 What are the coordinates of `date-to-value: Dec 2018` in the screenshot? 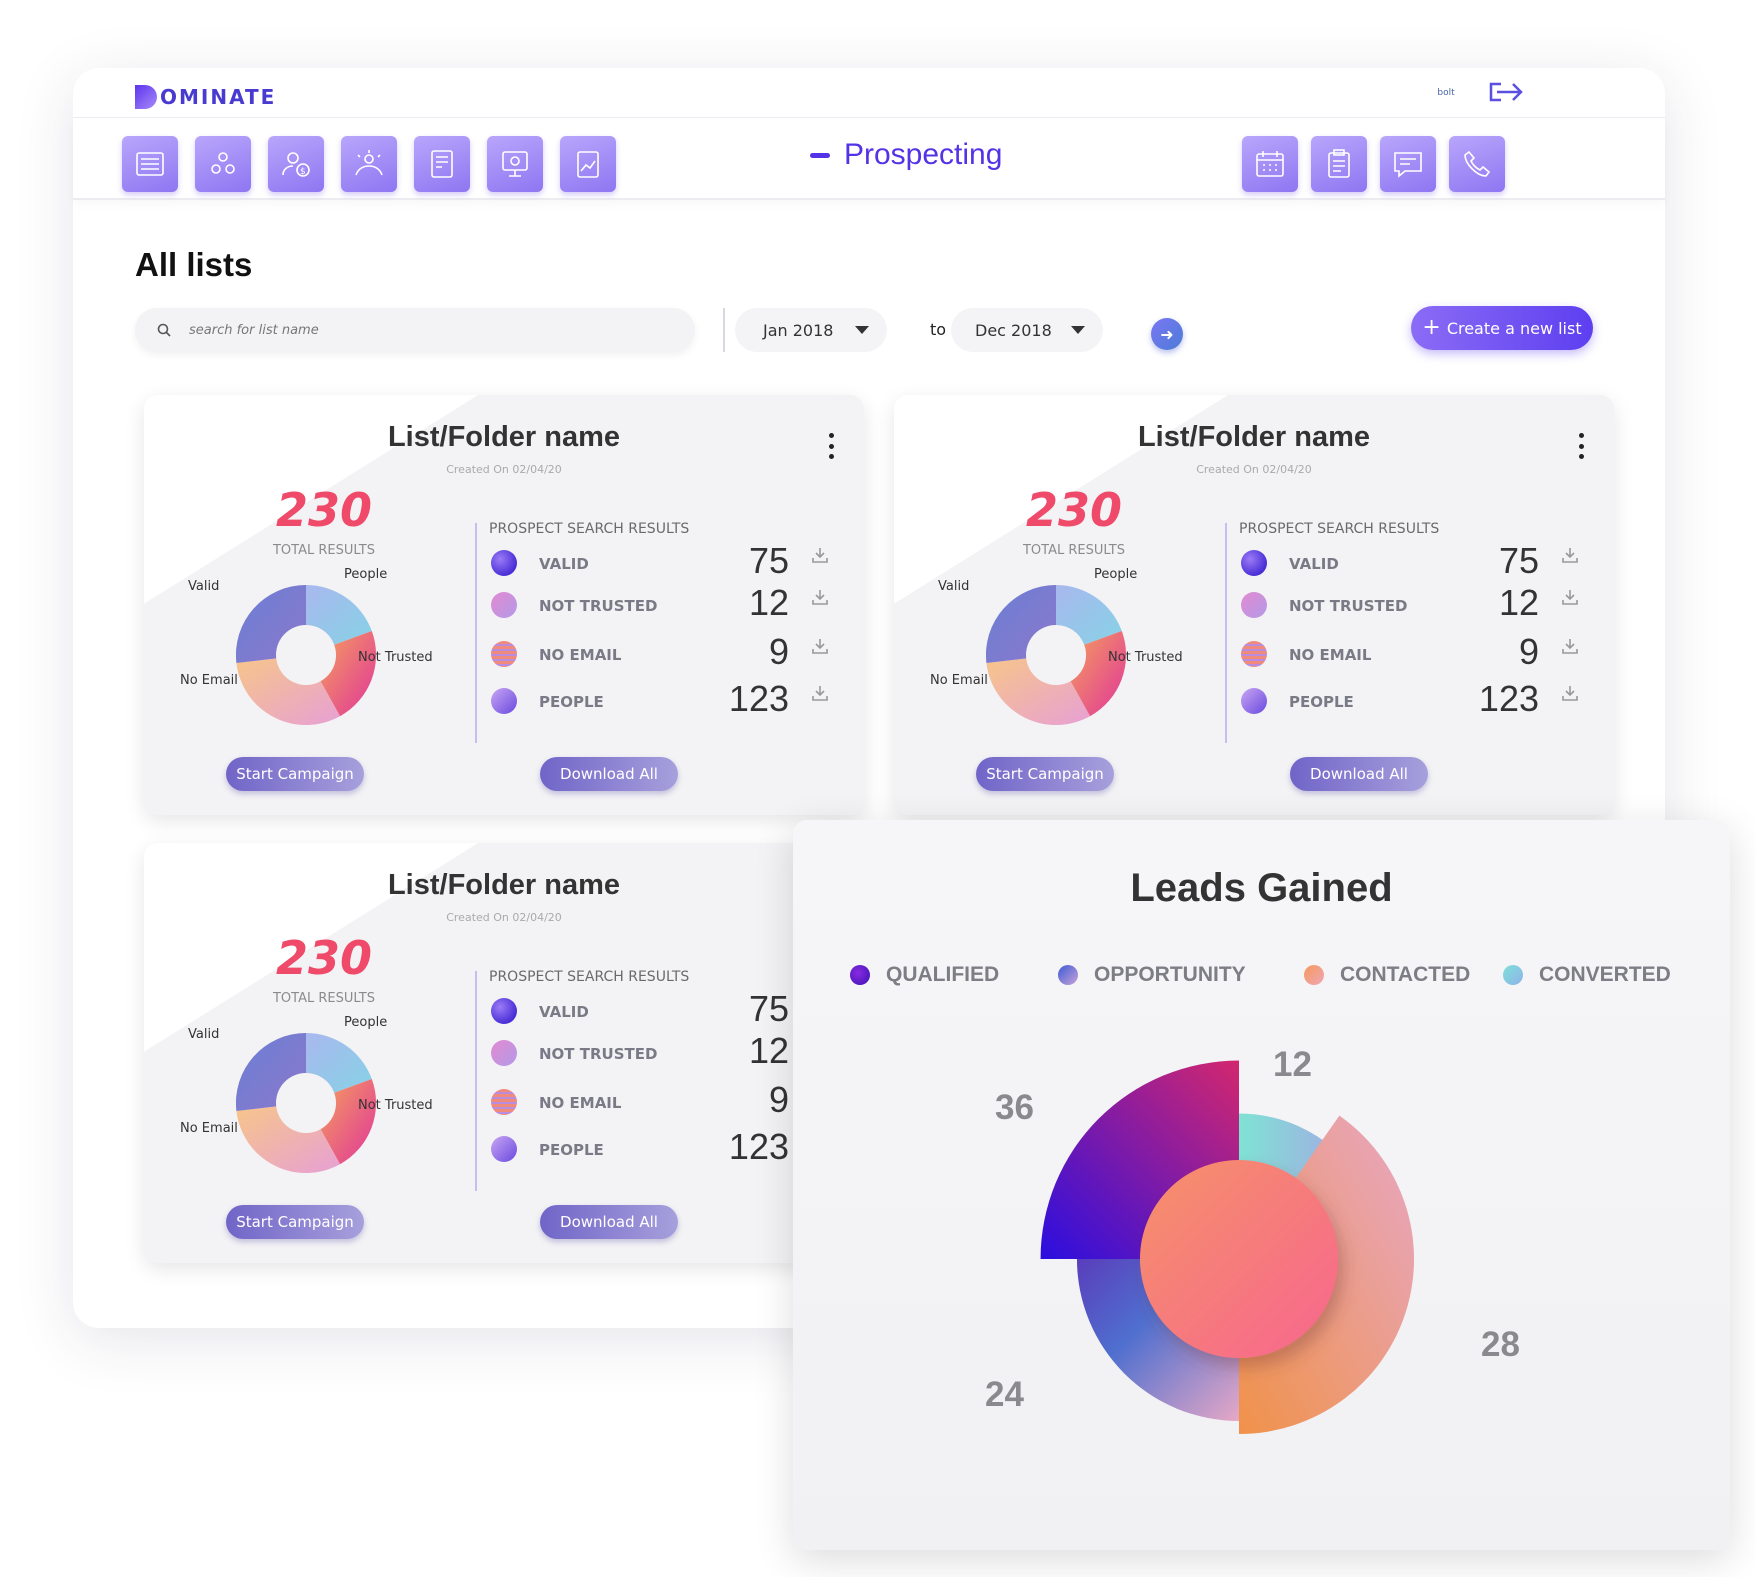 It's located at (1013, 330).